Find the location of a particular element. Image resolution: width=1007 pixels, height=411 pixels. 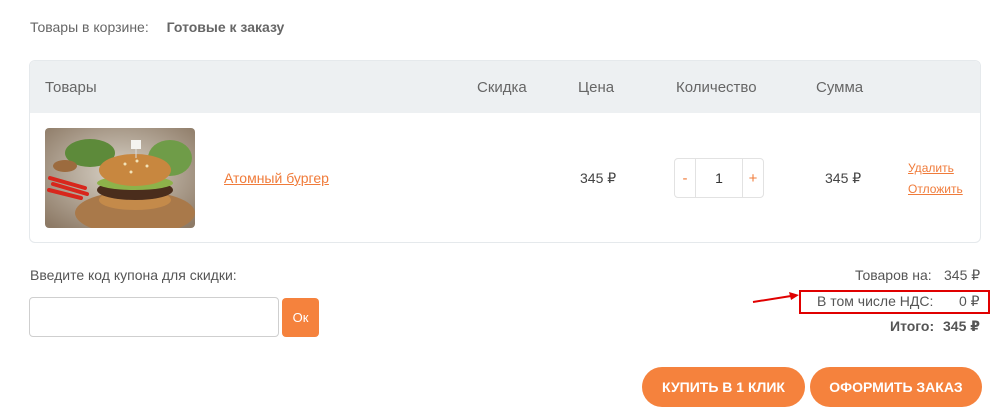

coupon-input is located at coordinates (154, 317).